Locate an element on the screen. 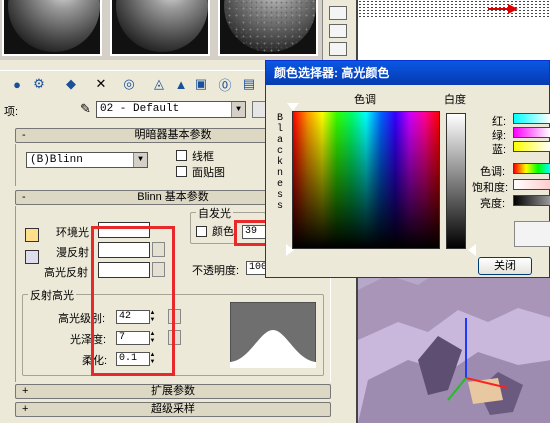  close-button: 关闭 is located at coordinates (505, 266).